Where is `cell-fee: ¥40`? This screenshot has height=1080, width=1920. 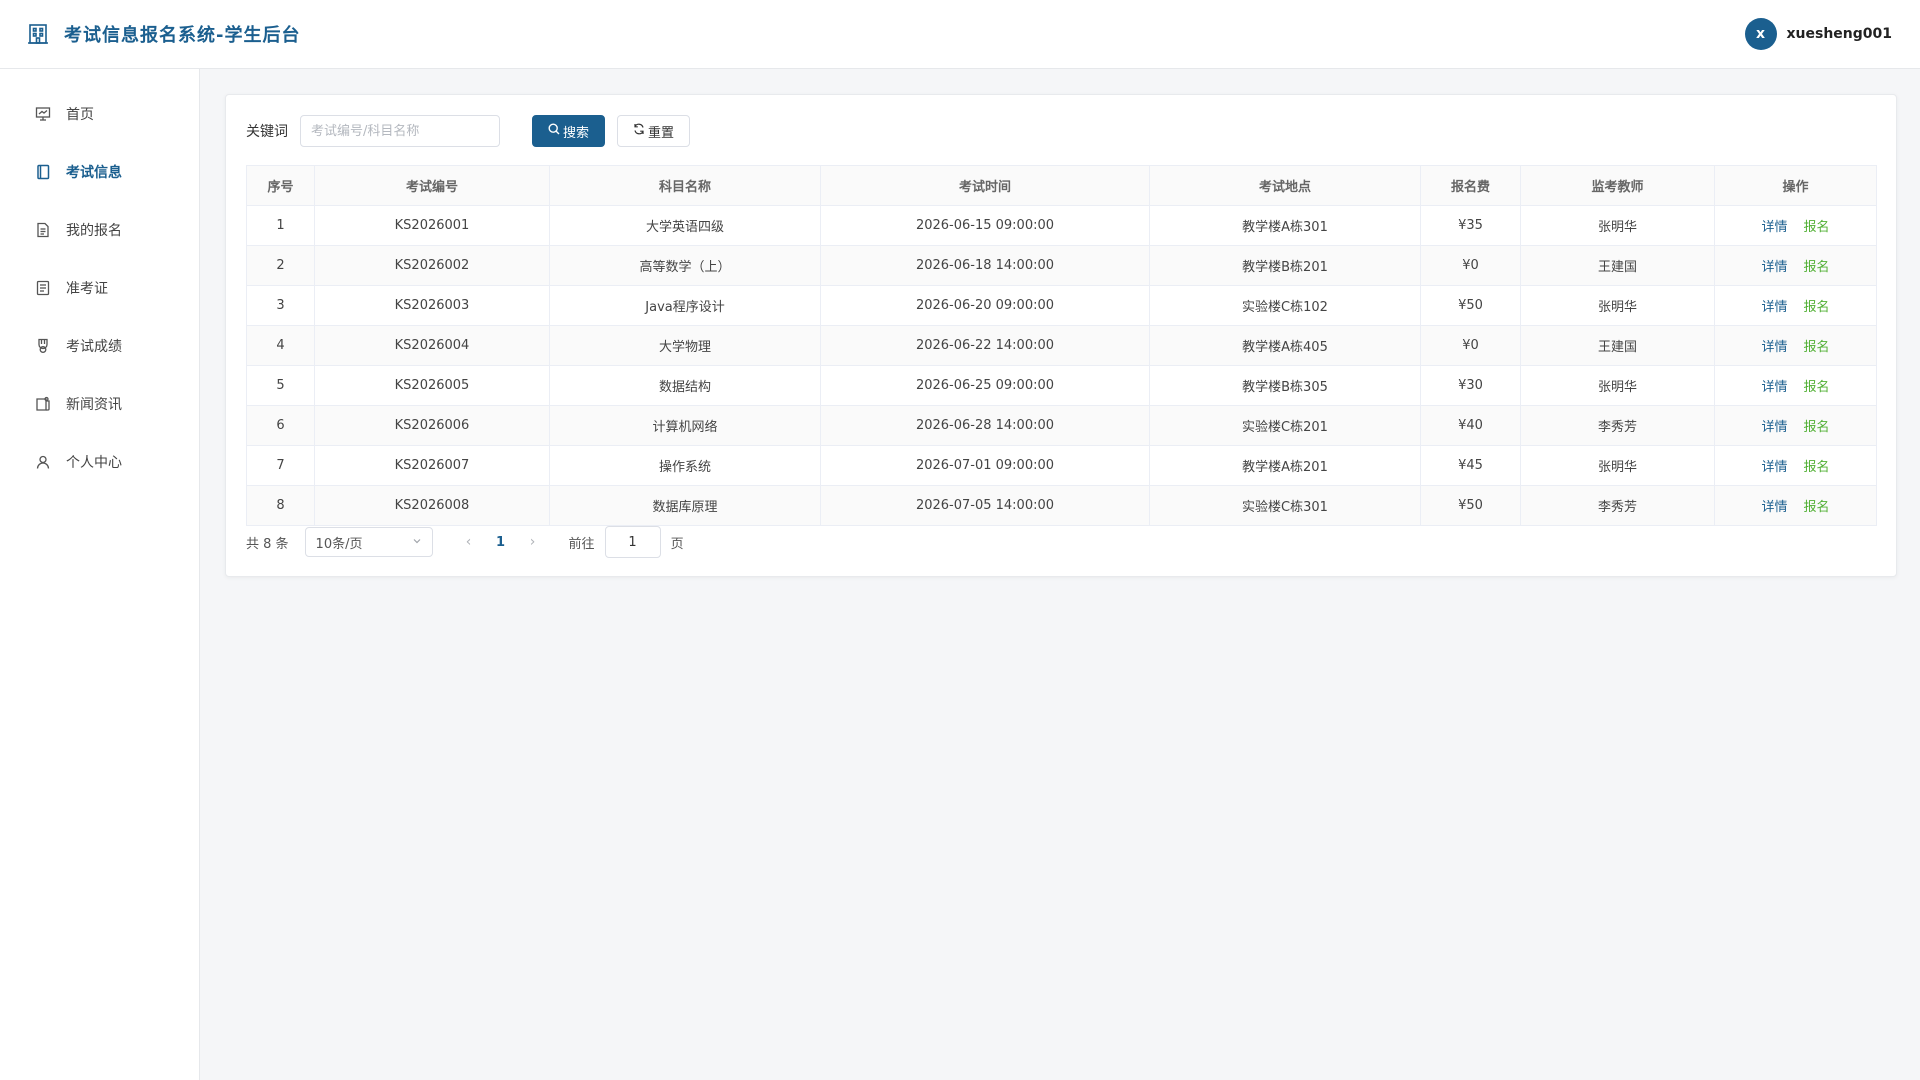
cell-fee: ¥40 is located at coordinates (1470, 425).